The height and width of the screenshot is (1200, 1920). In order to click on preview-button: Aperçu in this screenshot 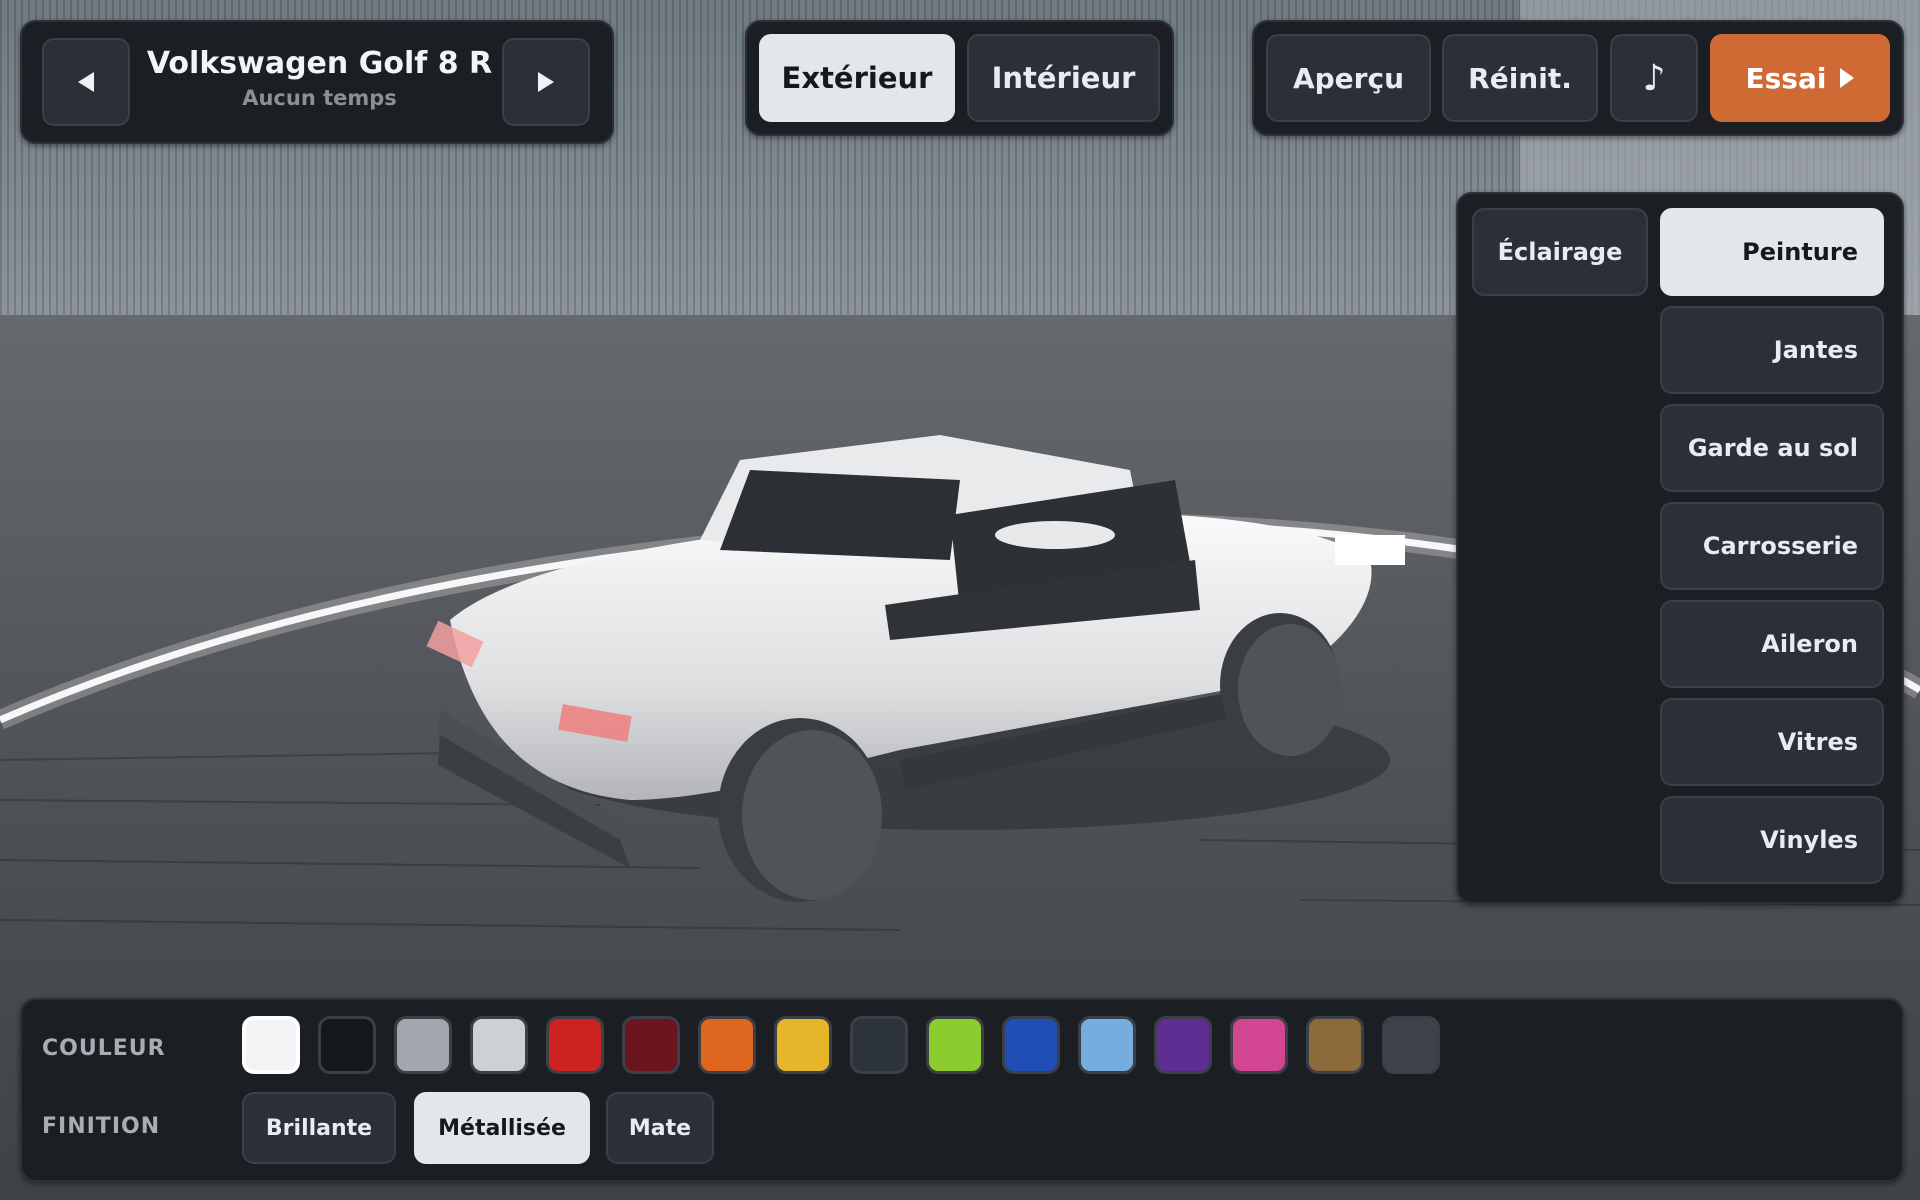, I will do `click(1348, 78)`.